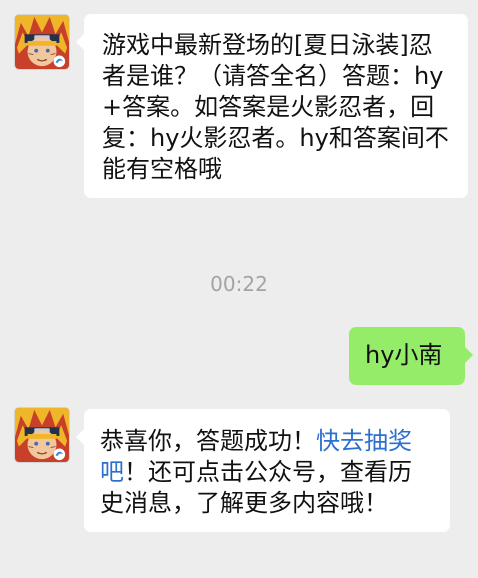 This screenshot has height=578, width=478. Describe the element at coordinates (239, 284) in the screenshot. I see `chat-timestamp: 00:22` at that location.